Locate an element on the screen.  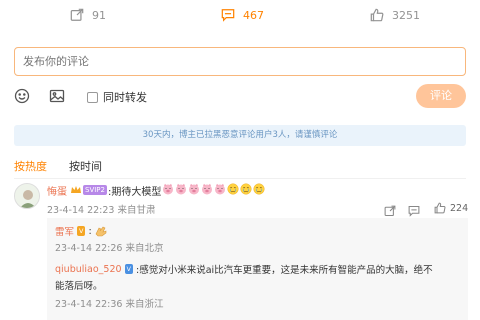
composer-toolbar: 同时转发 评论 is located at coordinates (240, 96).